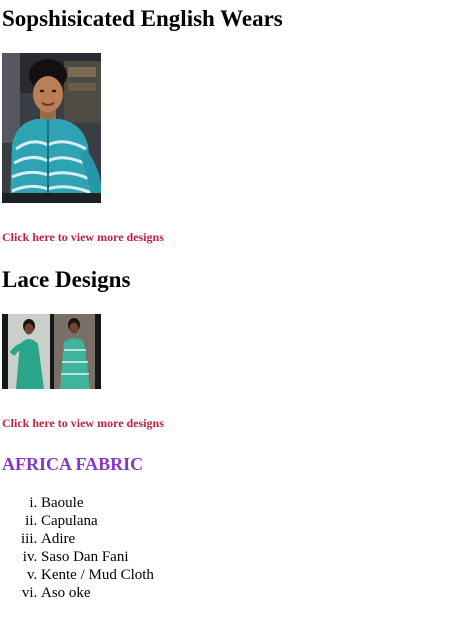  I want to click on english-wear-photo, so click(51, 128).